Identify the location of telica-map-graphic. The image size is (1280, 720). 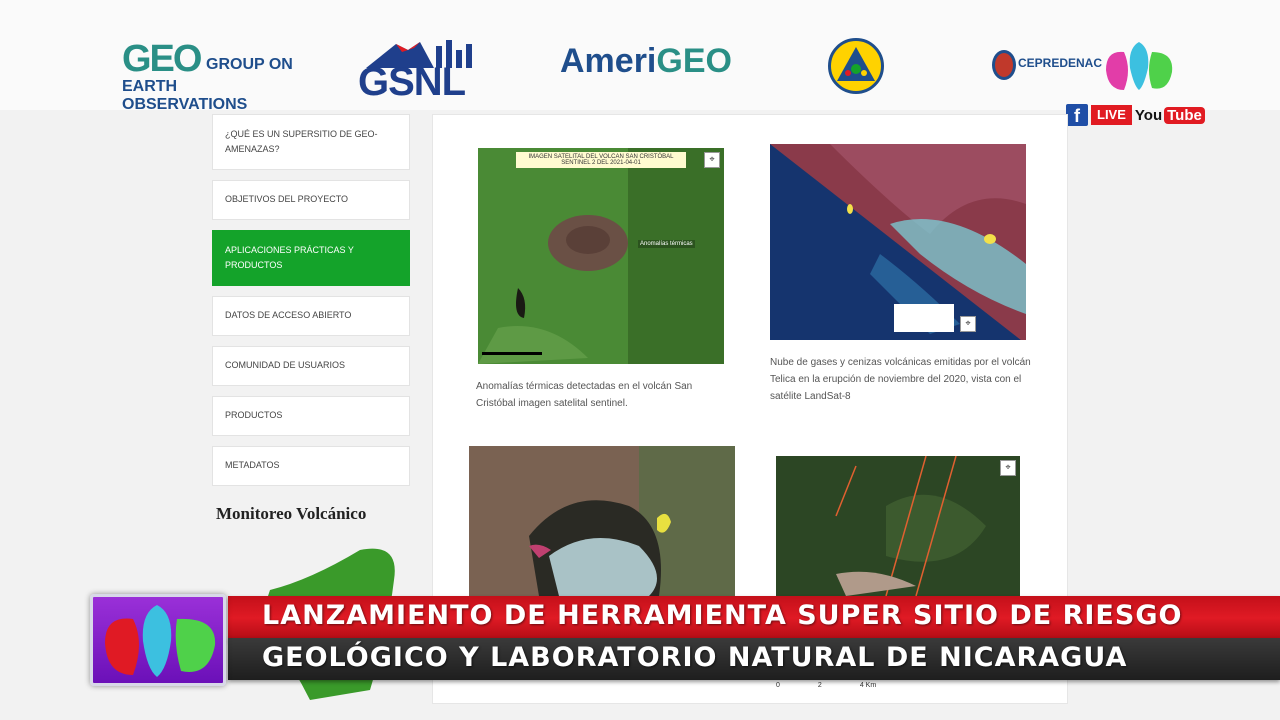
(898, 244).